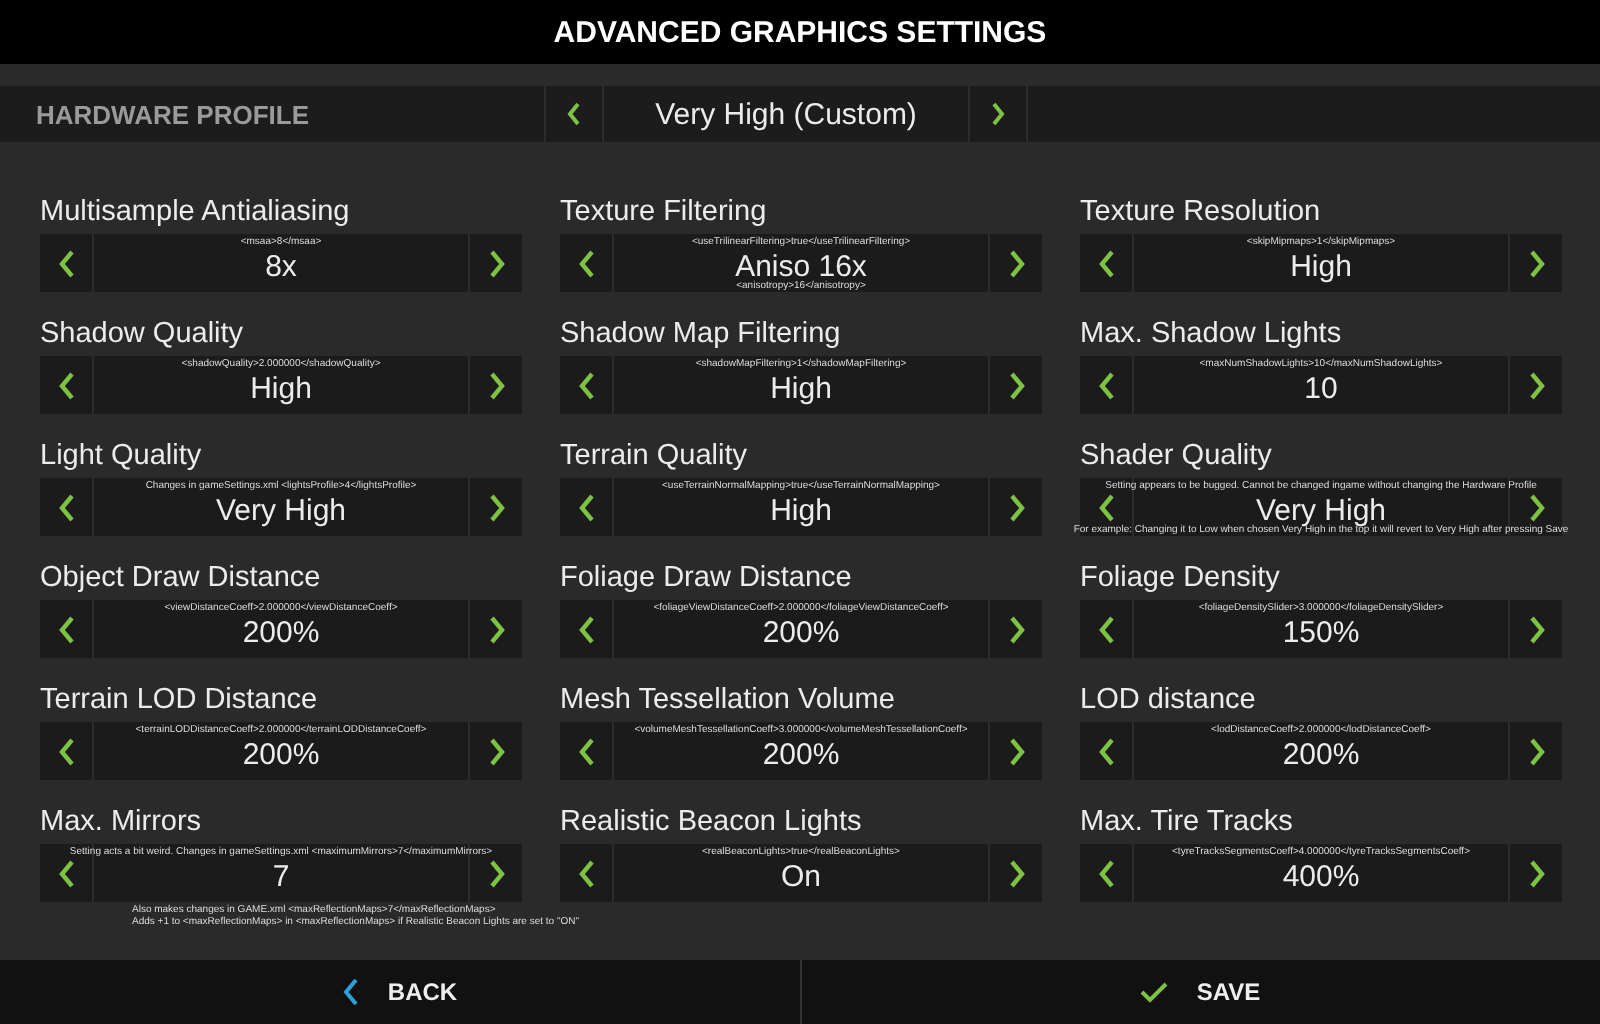 The image size is (1600, 1024). Describe the element at coordinates (180, 701) in the screenshot. I see `setting-label: Terrain LOD Distance` at that location.